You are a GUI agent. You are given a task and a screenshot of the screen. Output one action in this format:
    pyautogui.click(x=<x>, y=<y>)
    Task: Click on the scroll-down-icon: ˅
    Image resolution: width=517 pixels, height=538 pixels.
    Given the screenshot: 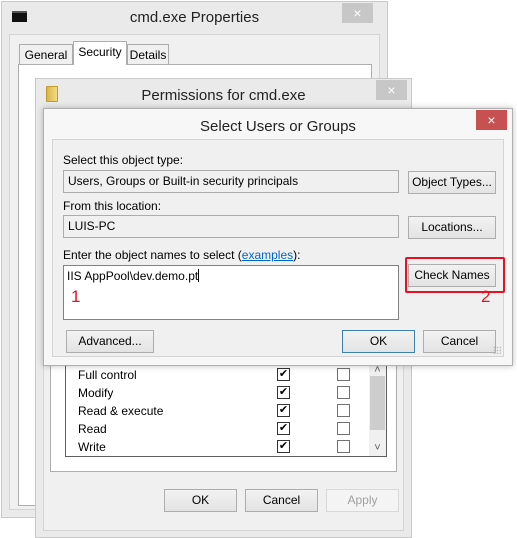 What is the action you would take?
    pyautogui.click(x=377, y=449)
    